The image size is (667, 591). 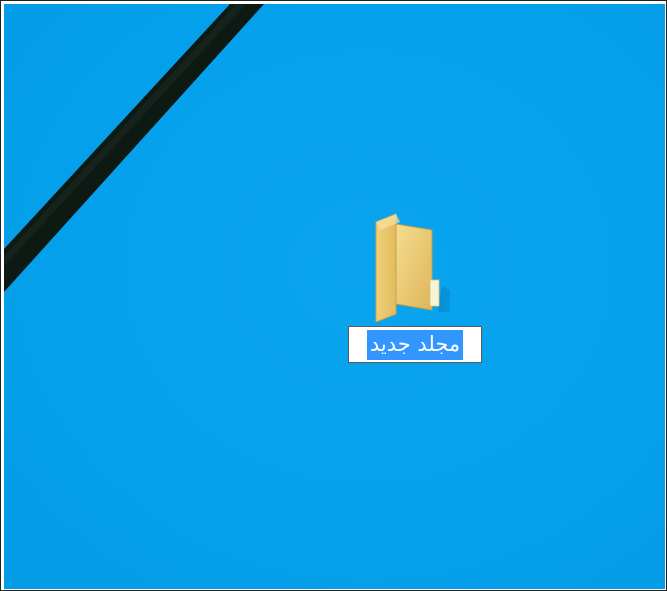 I want to click on desktop-icon-new-folder: مجلد جديد, so click(x=416, y=292).